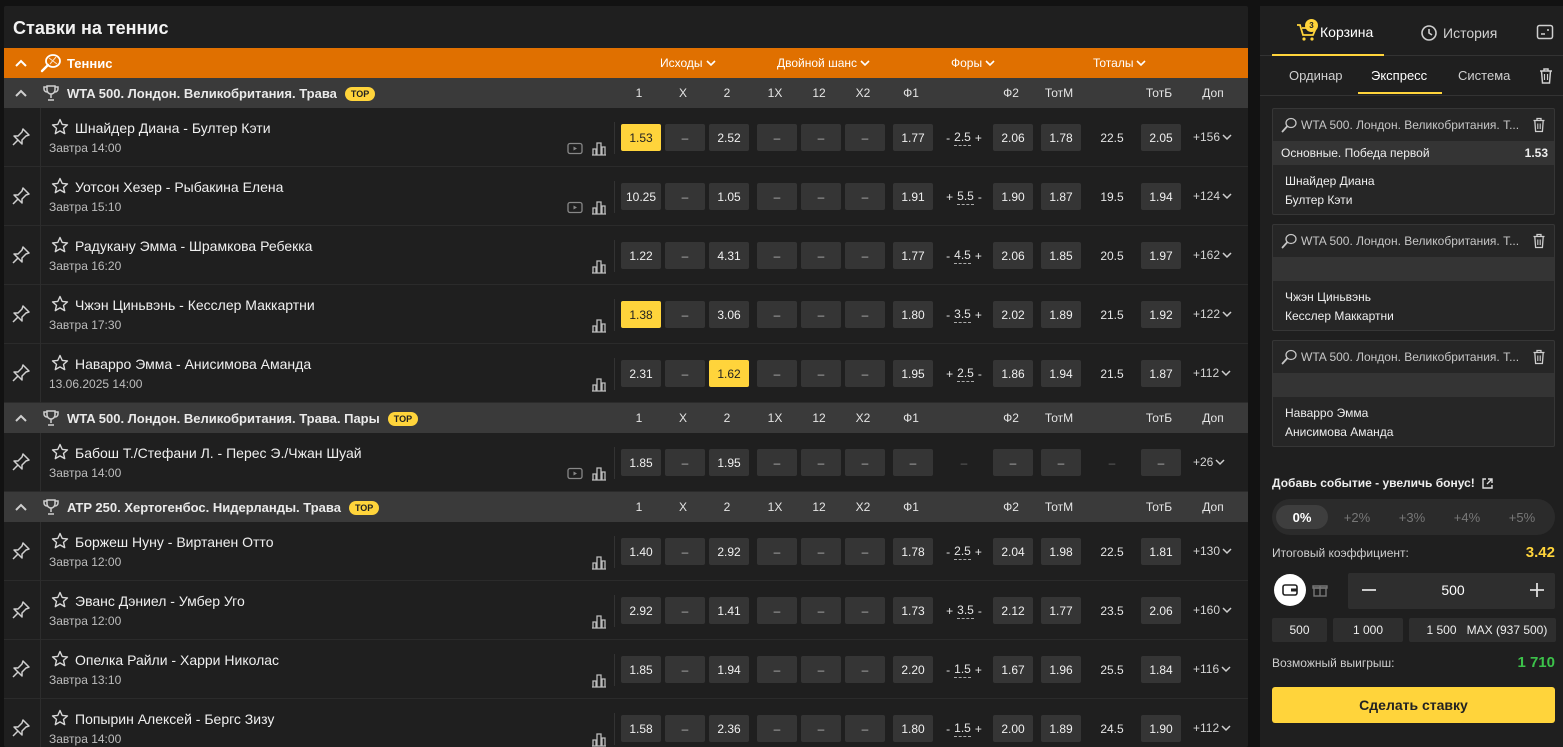 This screenshot has width=1563, height=747. What do you see at coordinates (1013, 610) in the screenshot?
I see `odd-button: 2.12` at bounding box center [1013, 610].